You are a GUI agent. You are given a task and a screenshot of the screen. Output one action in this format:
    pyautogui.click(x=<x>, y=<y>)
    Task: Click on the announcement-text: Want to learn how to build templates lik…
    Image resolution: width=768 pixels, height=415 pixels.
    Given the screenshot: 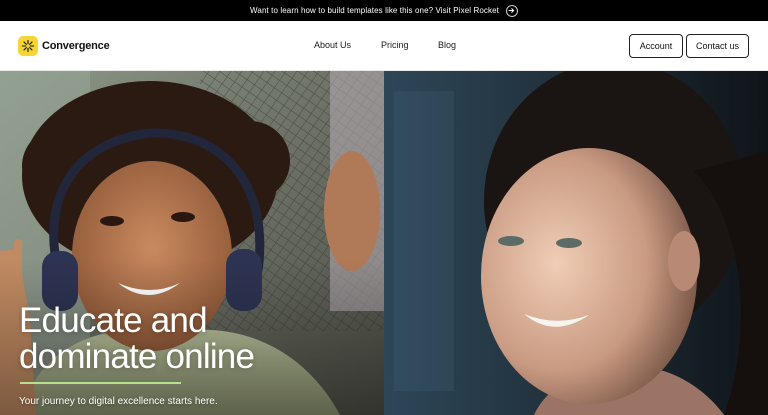 What is the action you would take?
    pyautogui.click(x=374, y=10)
    